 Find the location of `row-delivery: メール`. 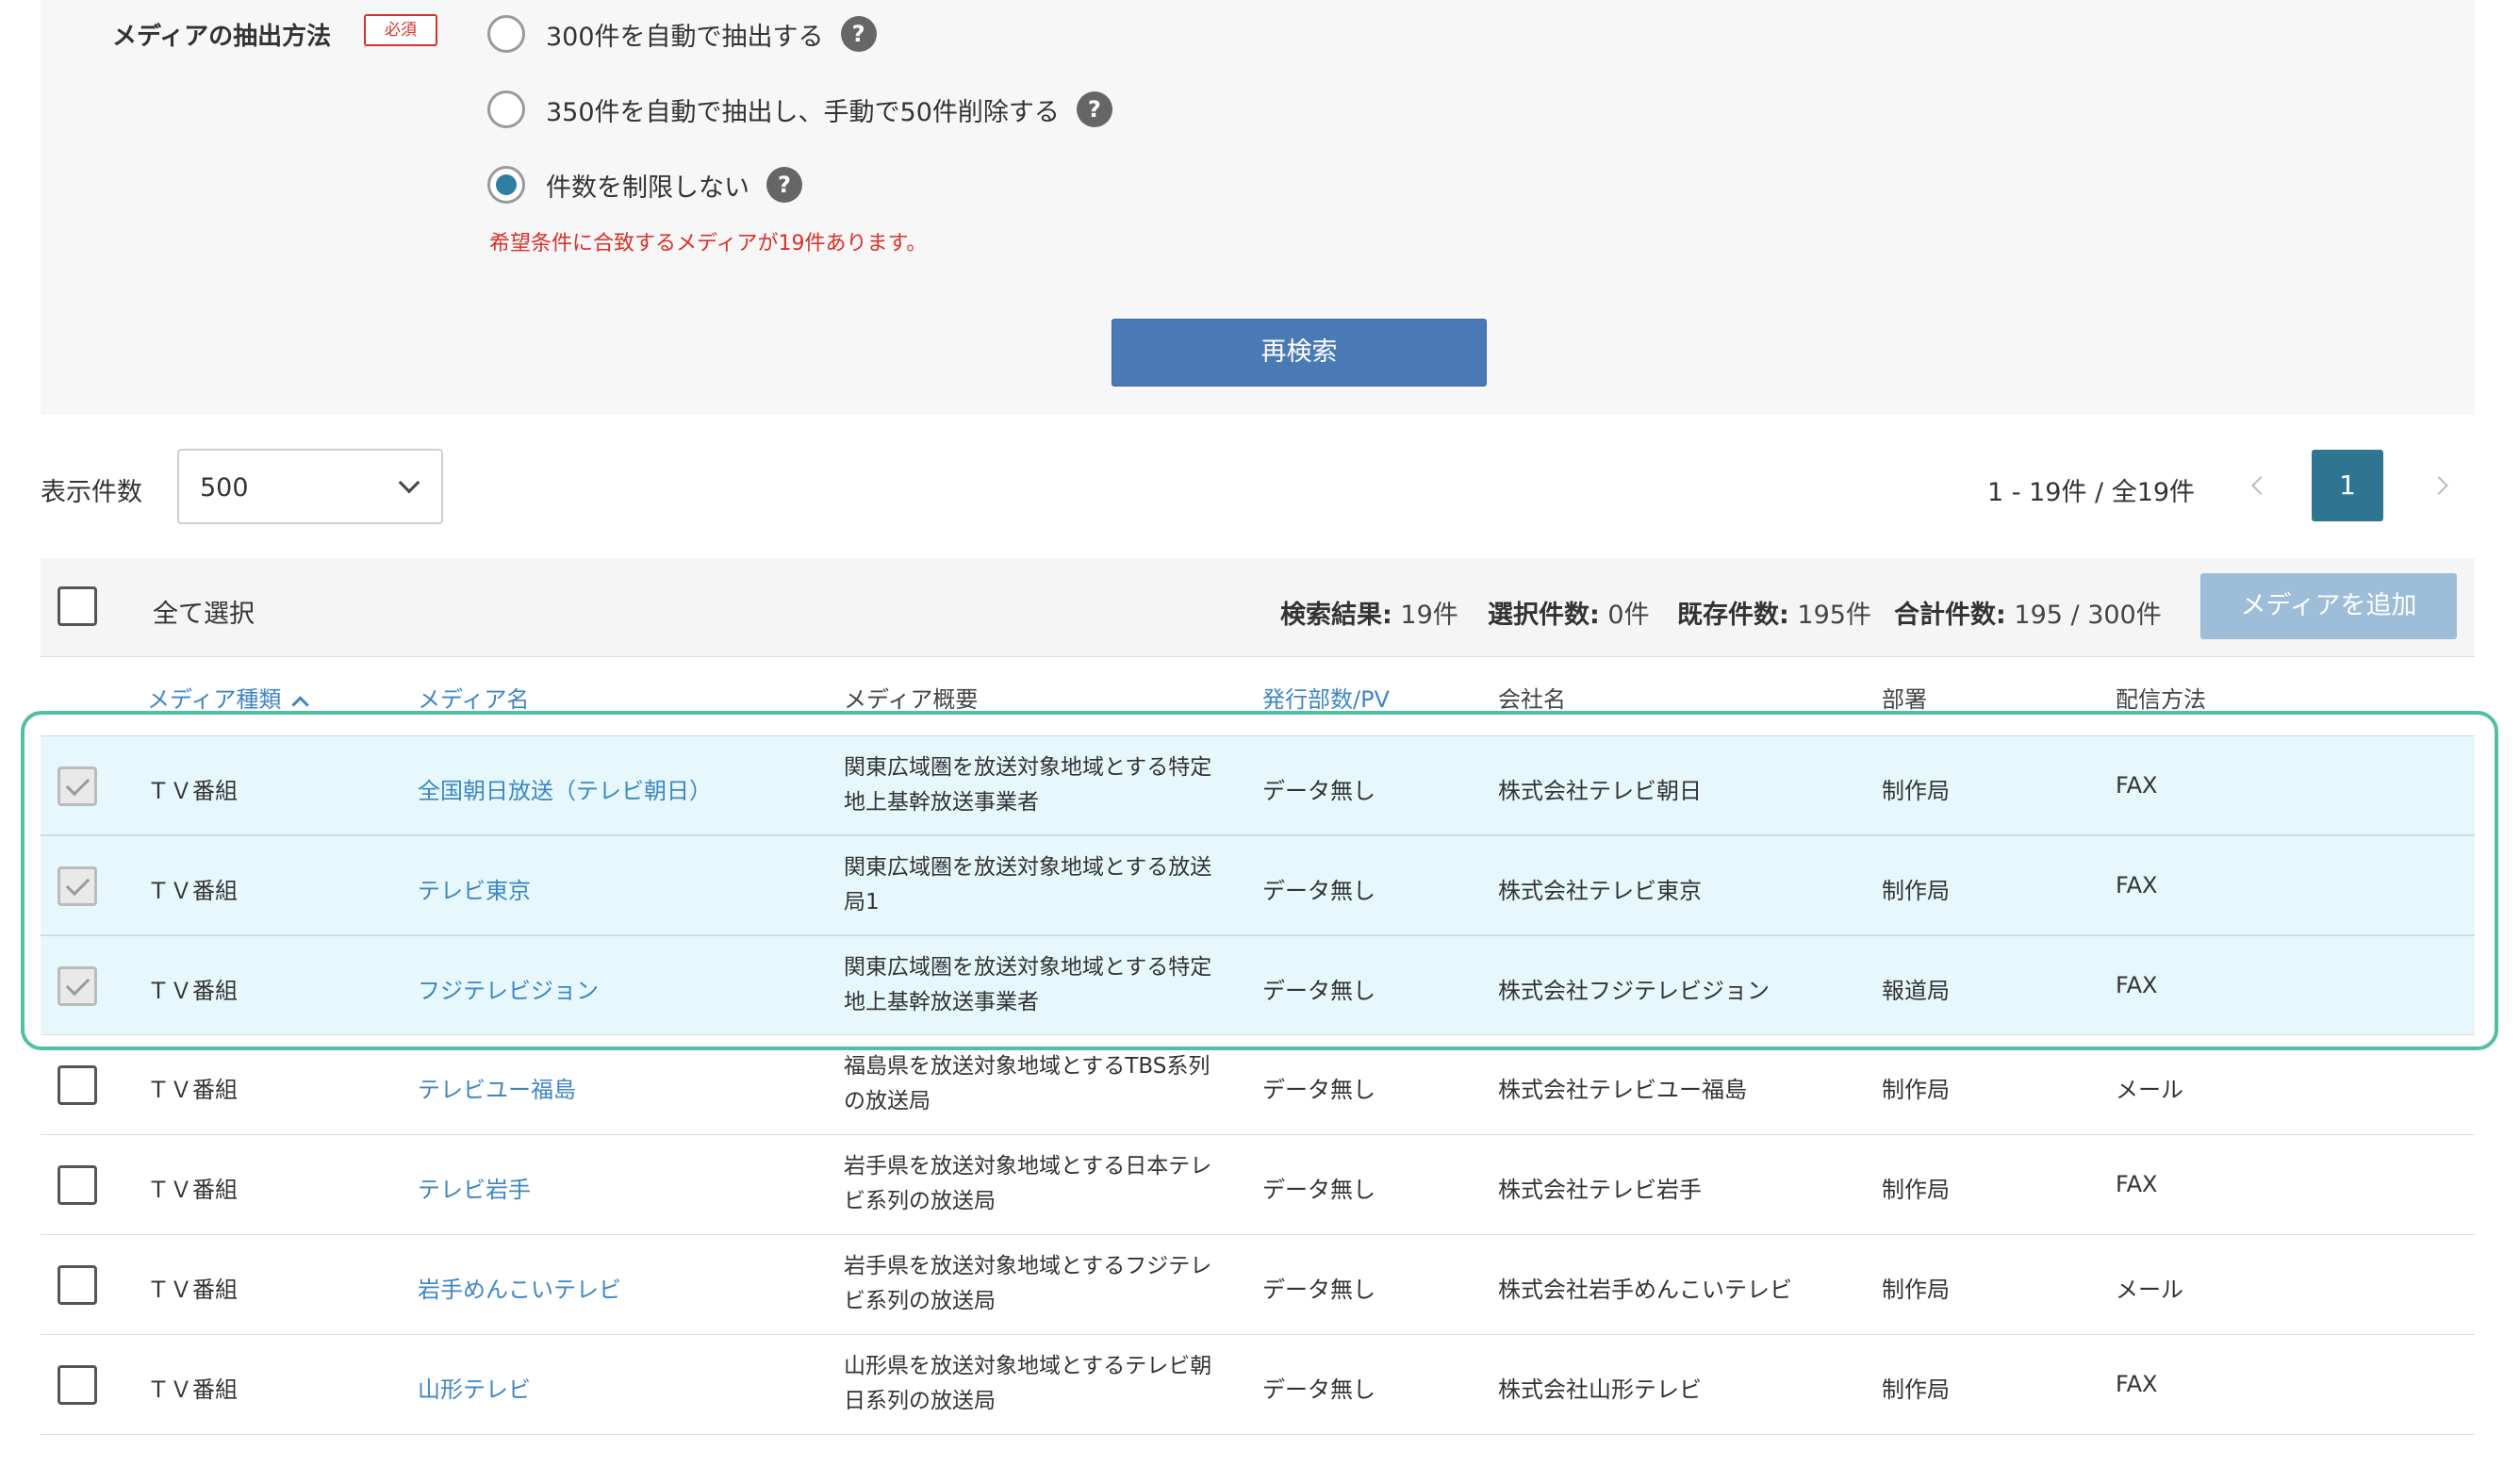

row-delivery: メール is located at coordinates (2149, 1090).